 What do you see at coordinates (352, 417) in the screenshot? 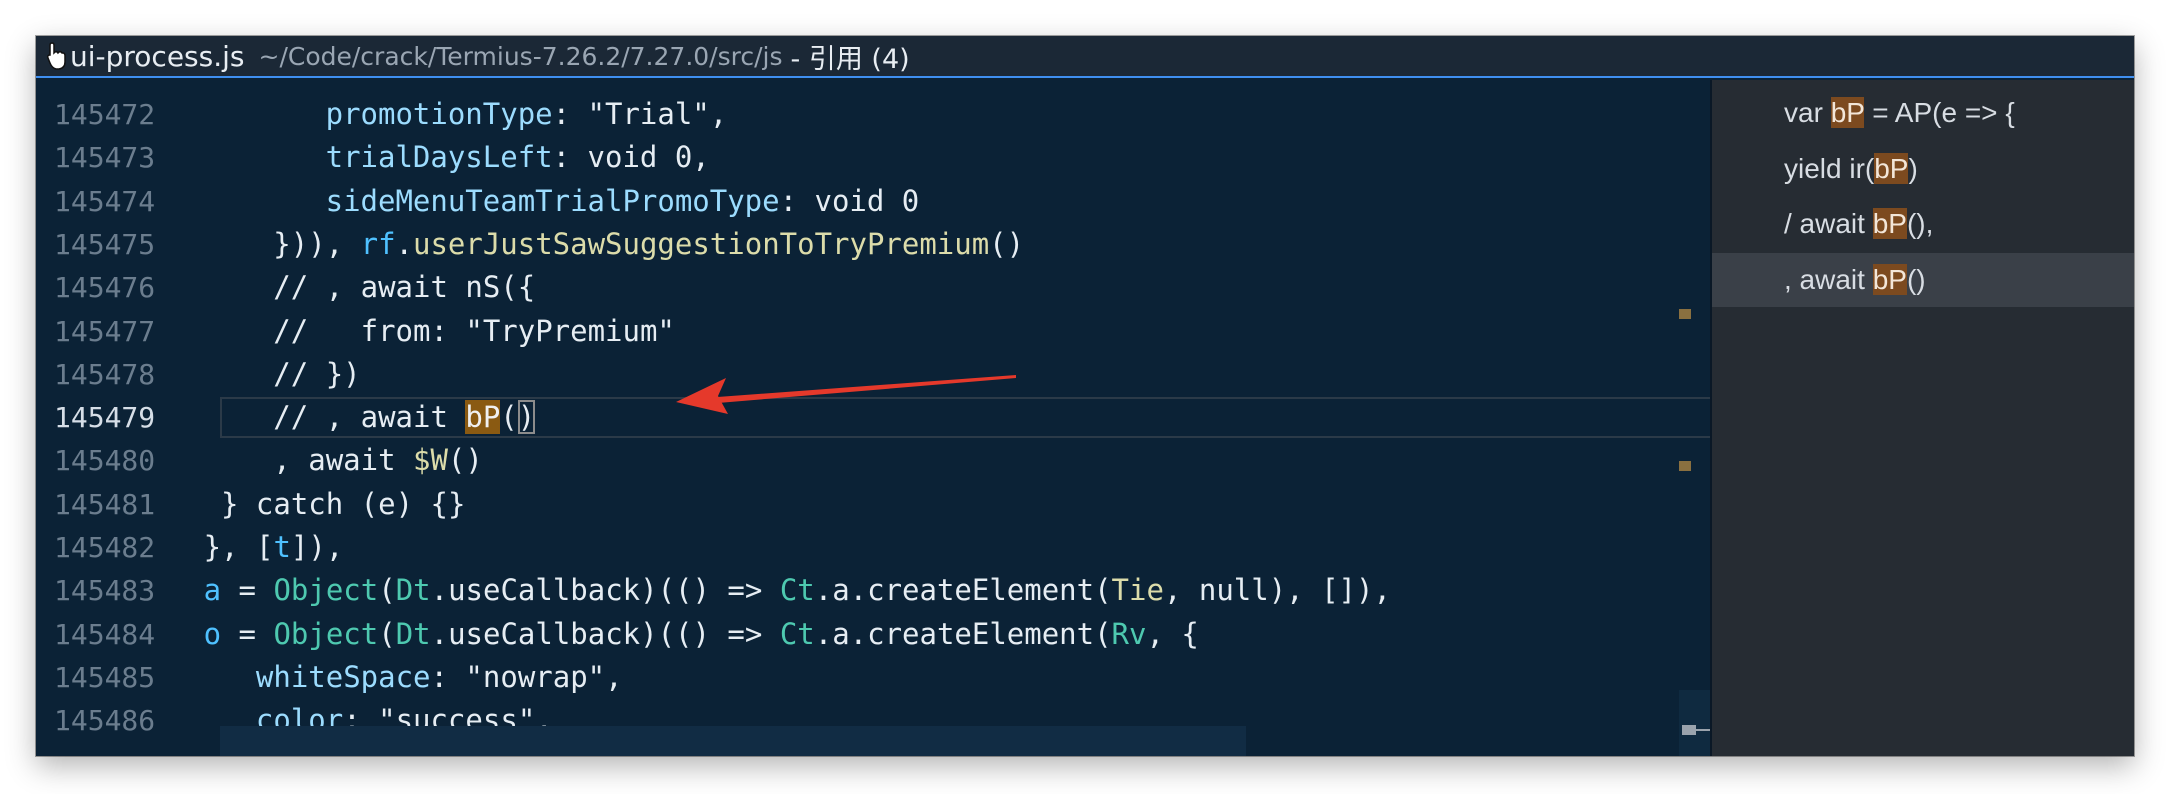
I see `code-token: // , await` at bounding box center [352, 417].